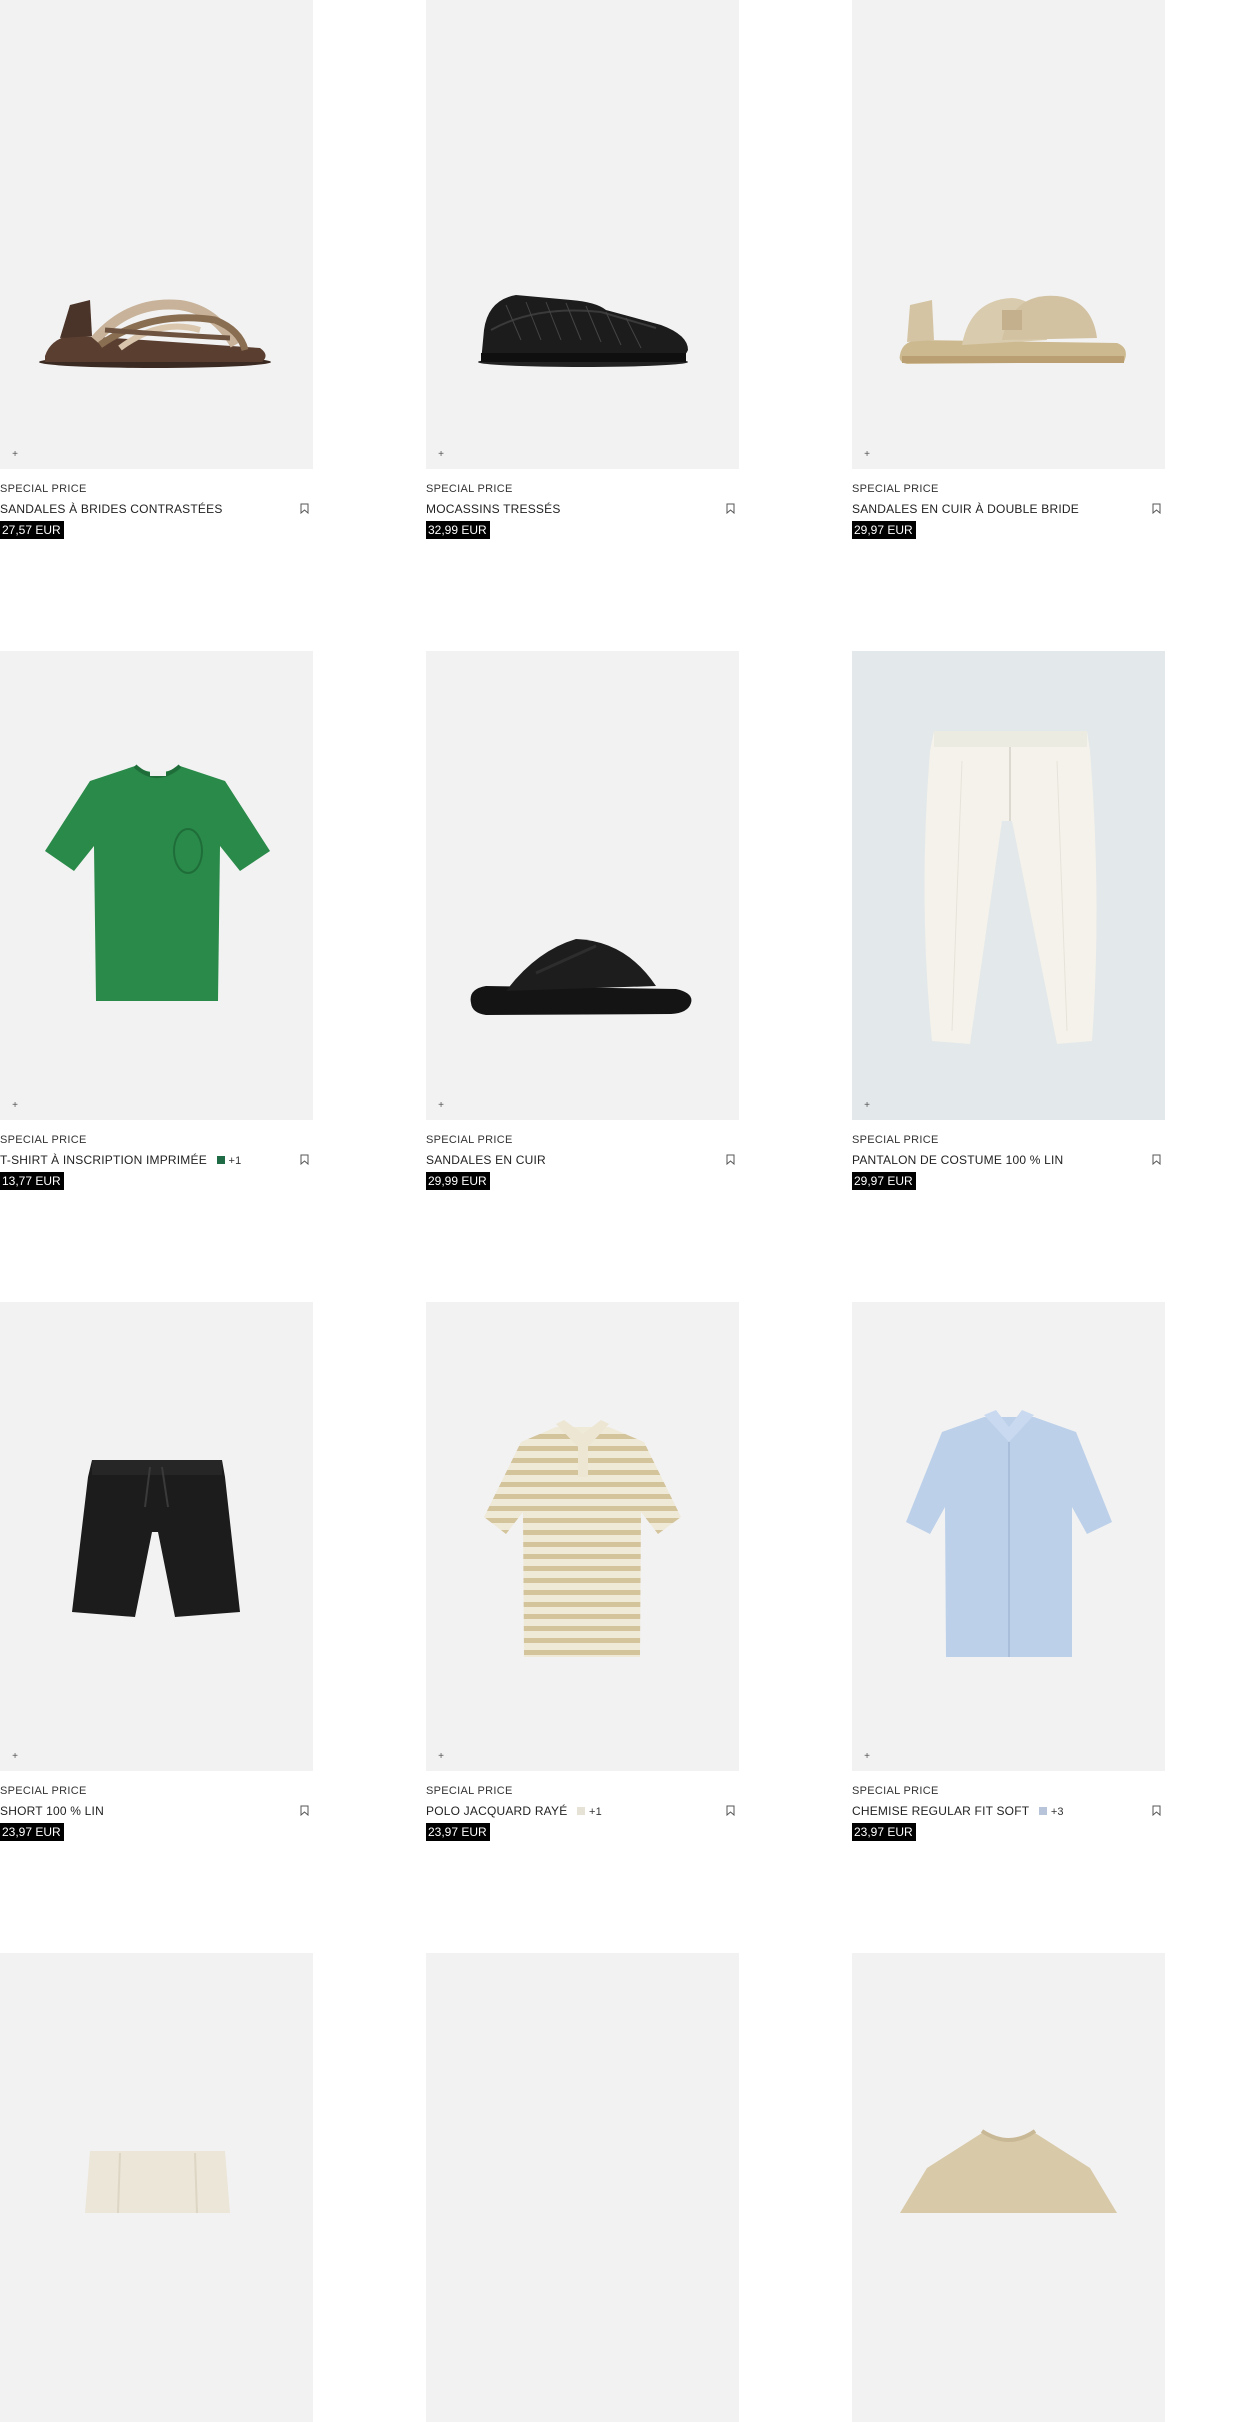 The height and width of the screenshot is (2422, 1250). Describe the element at coordinates (567, 1160) in the screenshot. I see `product-name-row: SANDALES EN CUIR` at that location.